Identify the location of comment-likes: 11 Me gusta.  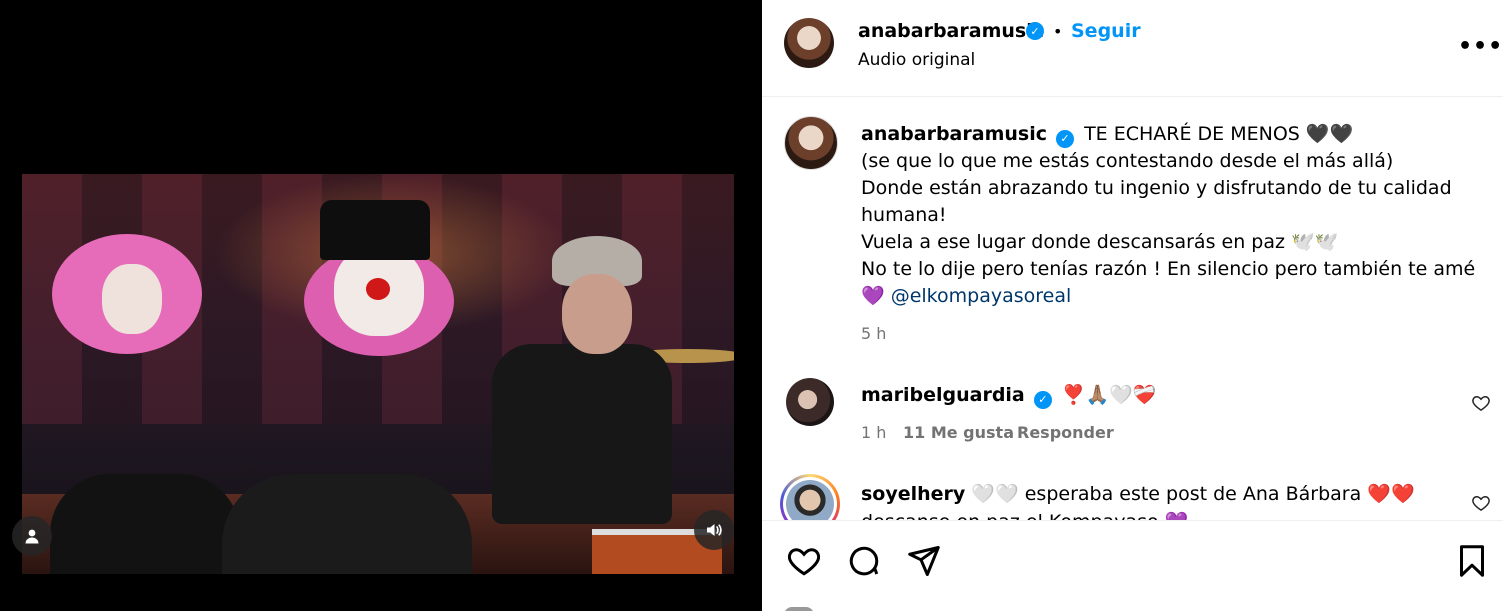
(958, 432).